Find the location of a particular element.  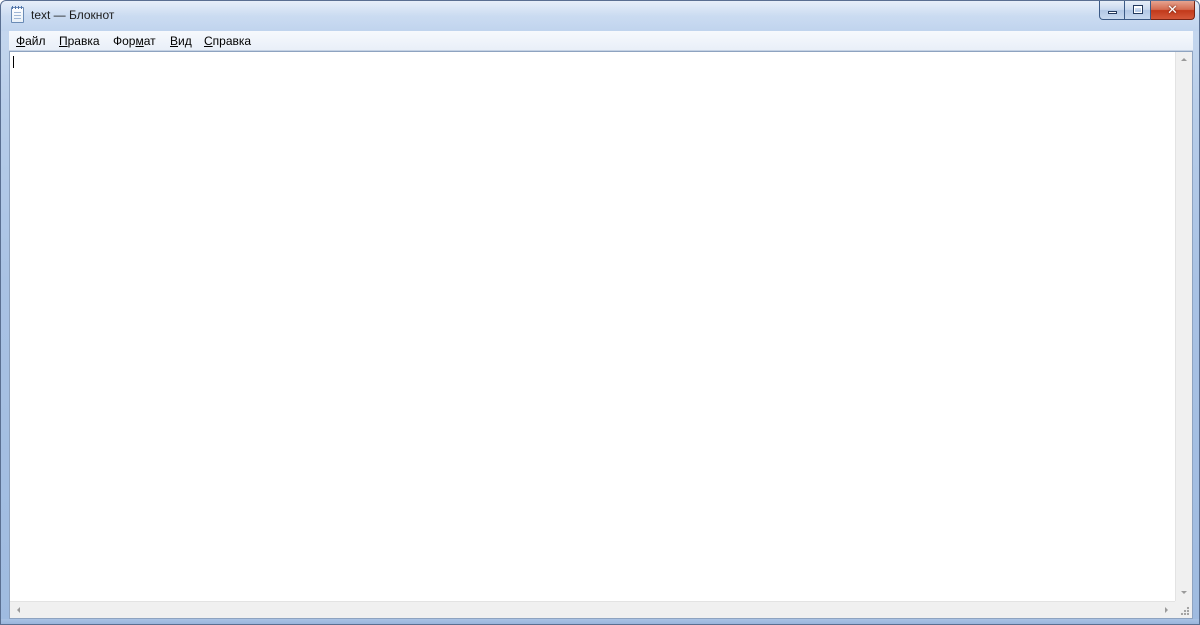

maximize-button is located at coordinates (1138, 10).